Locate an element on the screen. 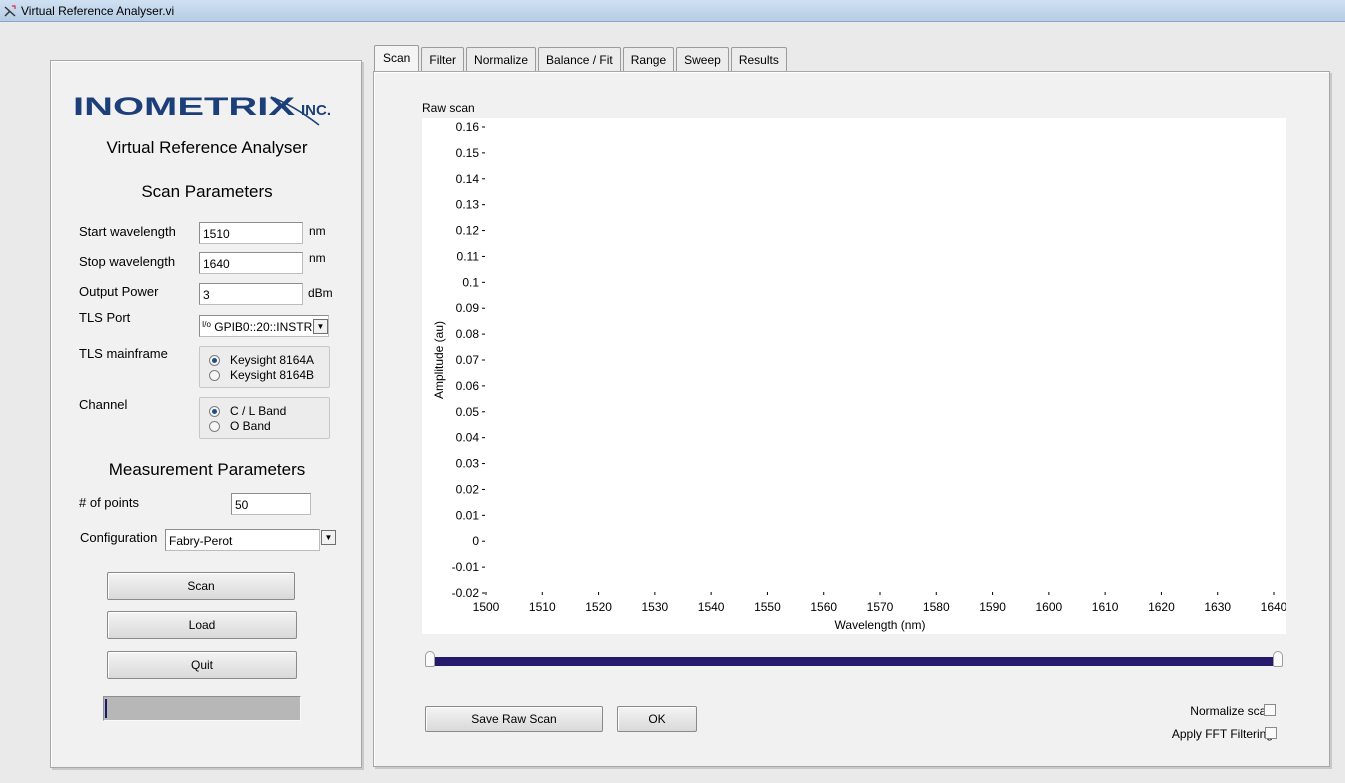 The width and height of the screenshot is (1345, 783). measurement-parameters-heading: Measurement Parameters is located at coordinates (207, 469).